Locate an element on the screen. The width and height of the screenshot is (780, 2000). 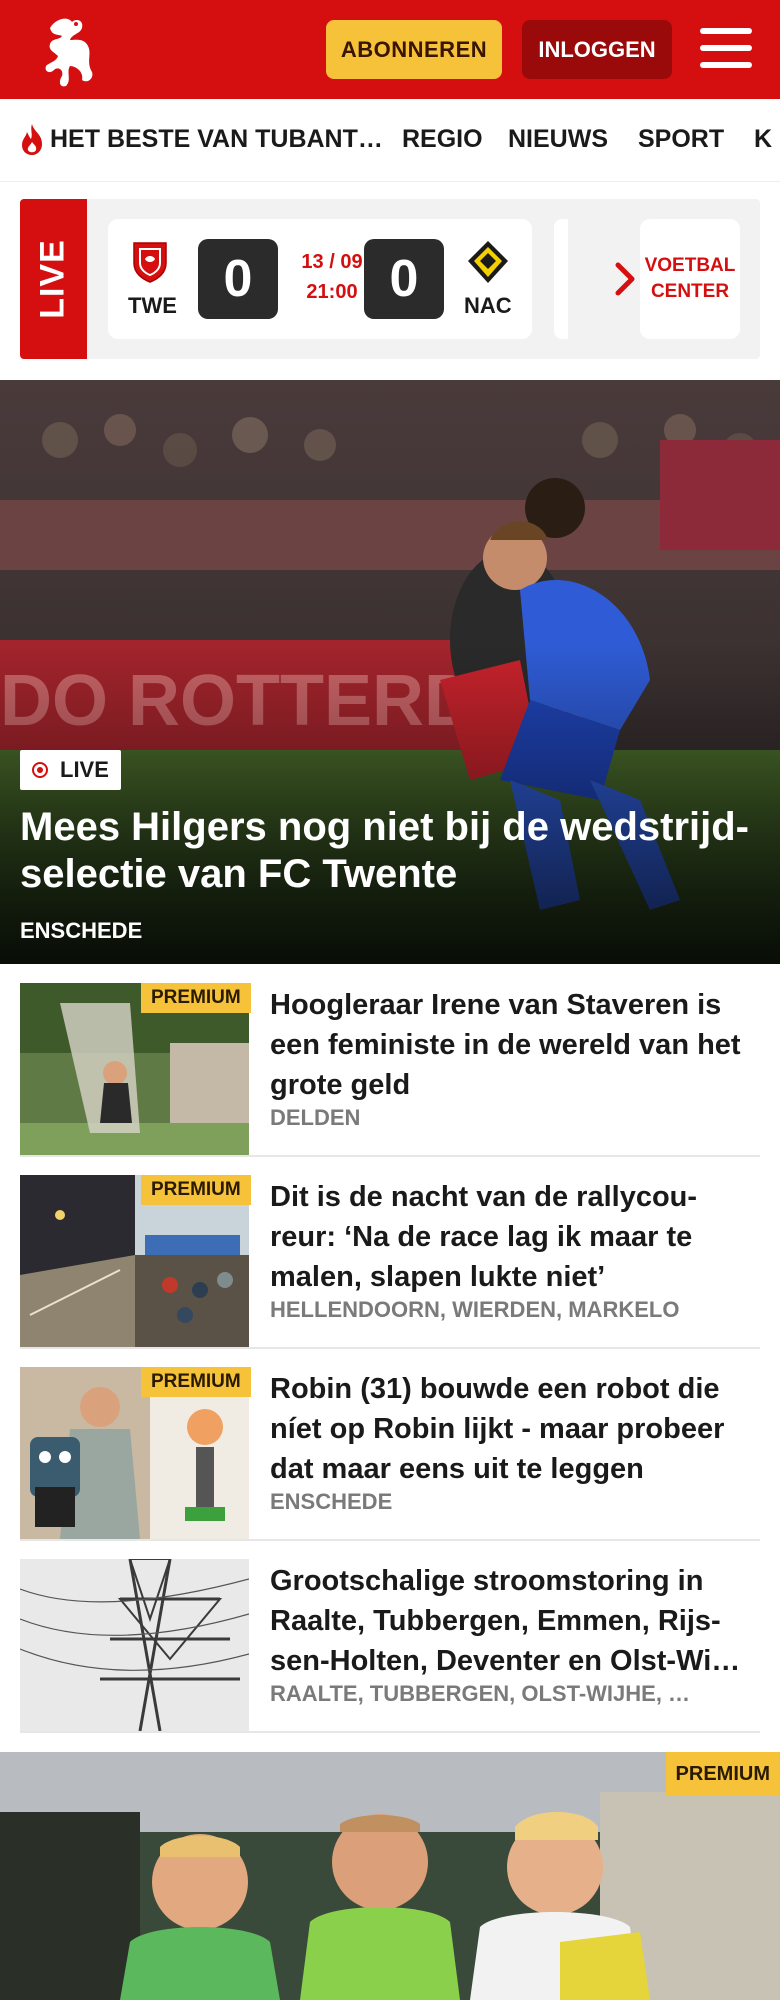
live-badge: LIVE is located at coordinates (70, 770).